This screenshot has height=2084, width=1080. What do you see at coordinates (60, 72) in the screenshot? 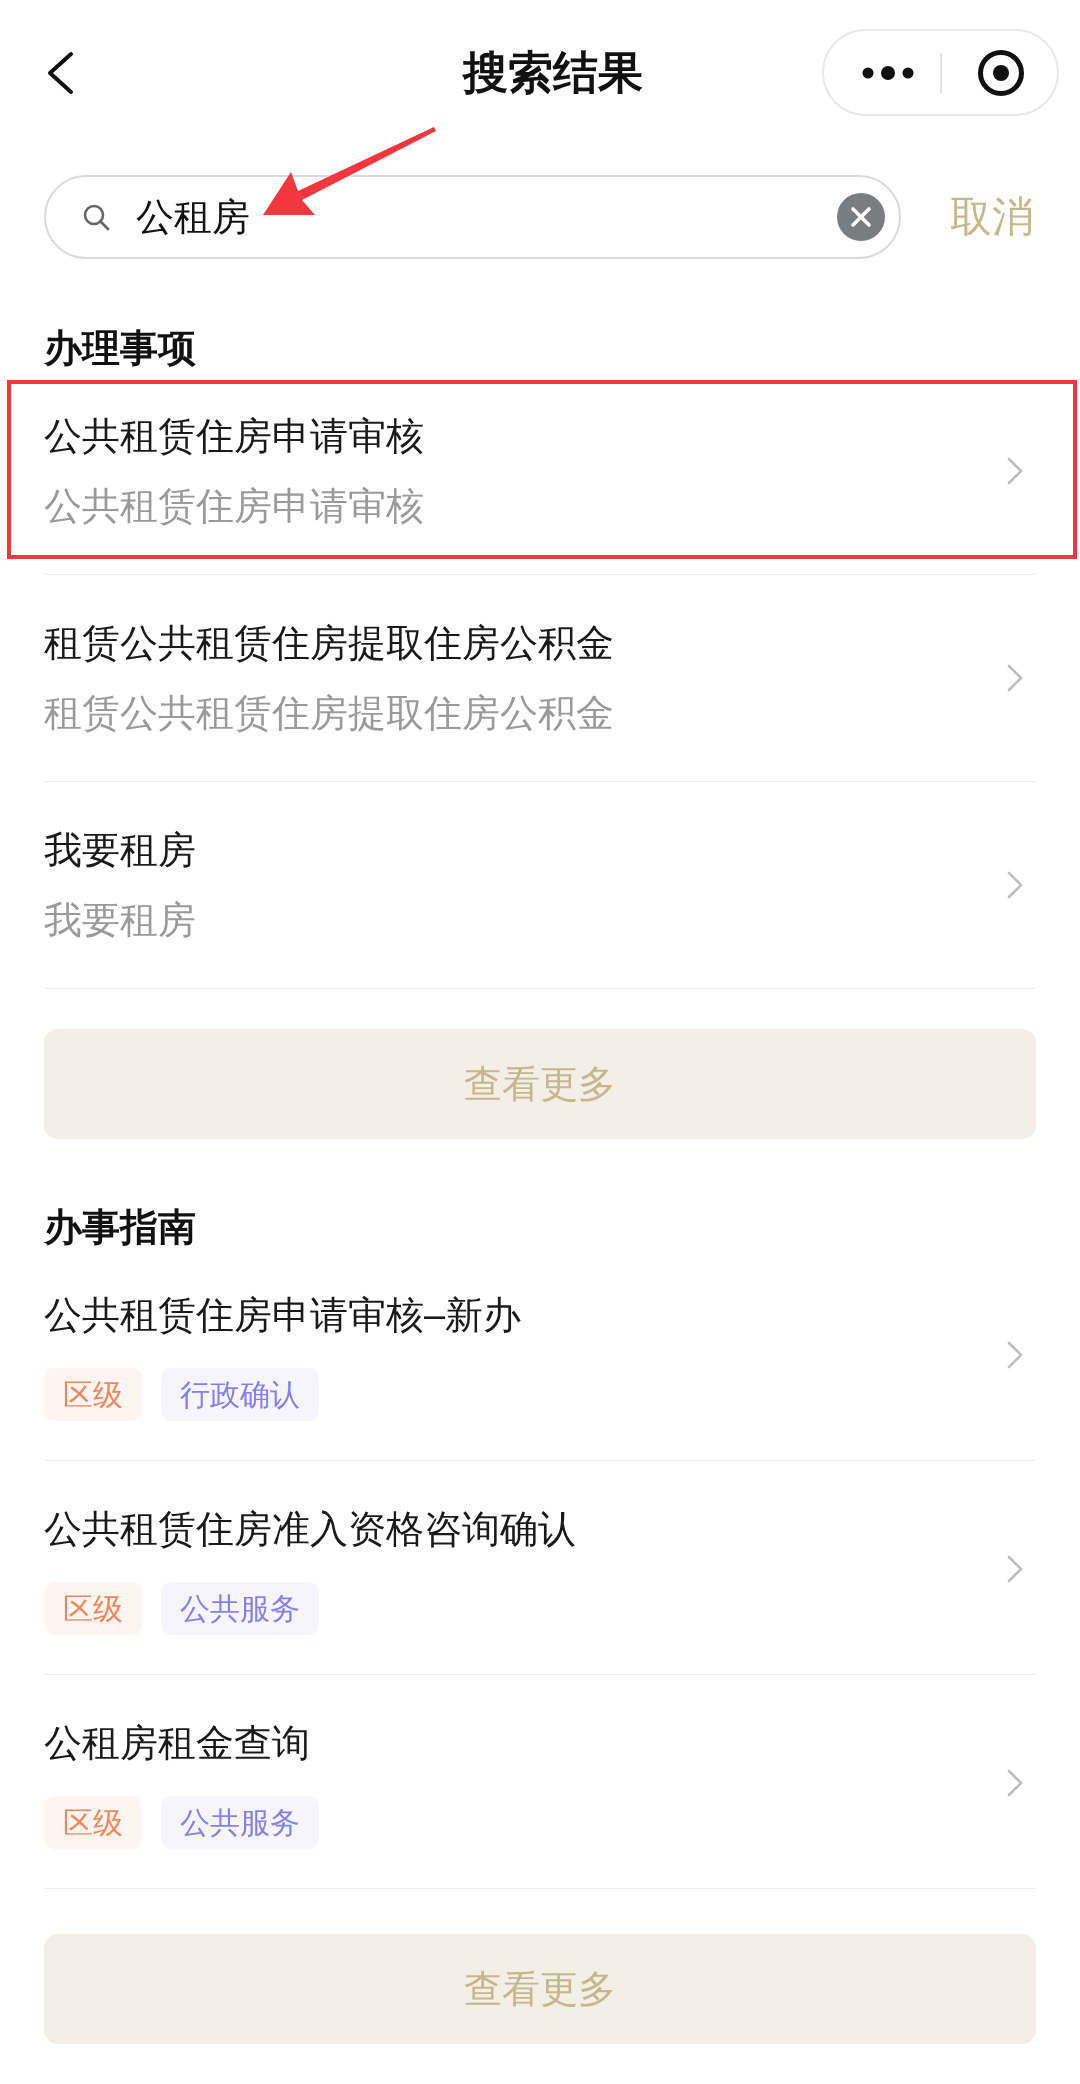
I see `back-icon` at bounding box center [60, 72].